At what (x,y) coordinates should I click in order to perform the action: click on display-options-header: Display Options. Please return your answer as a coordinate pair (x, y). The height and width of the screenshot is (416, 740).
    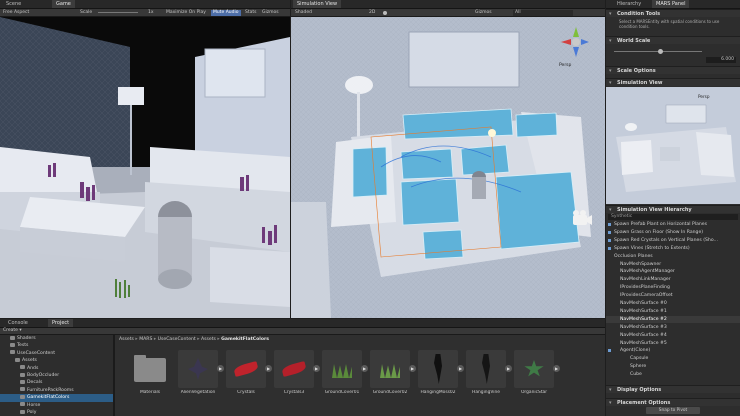
    Looking at the image, I should click on (673, 389).